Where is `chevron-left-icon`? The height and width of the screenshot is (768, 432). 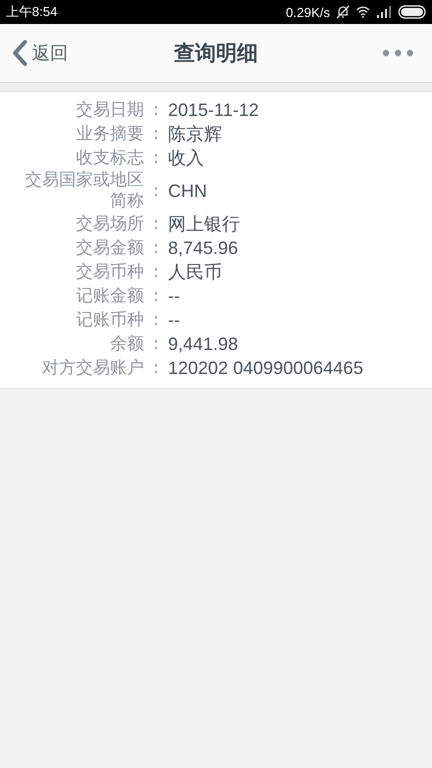
chevron-left-icon is located at coordinates (20, 53).